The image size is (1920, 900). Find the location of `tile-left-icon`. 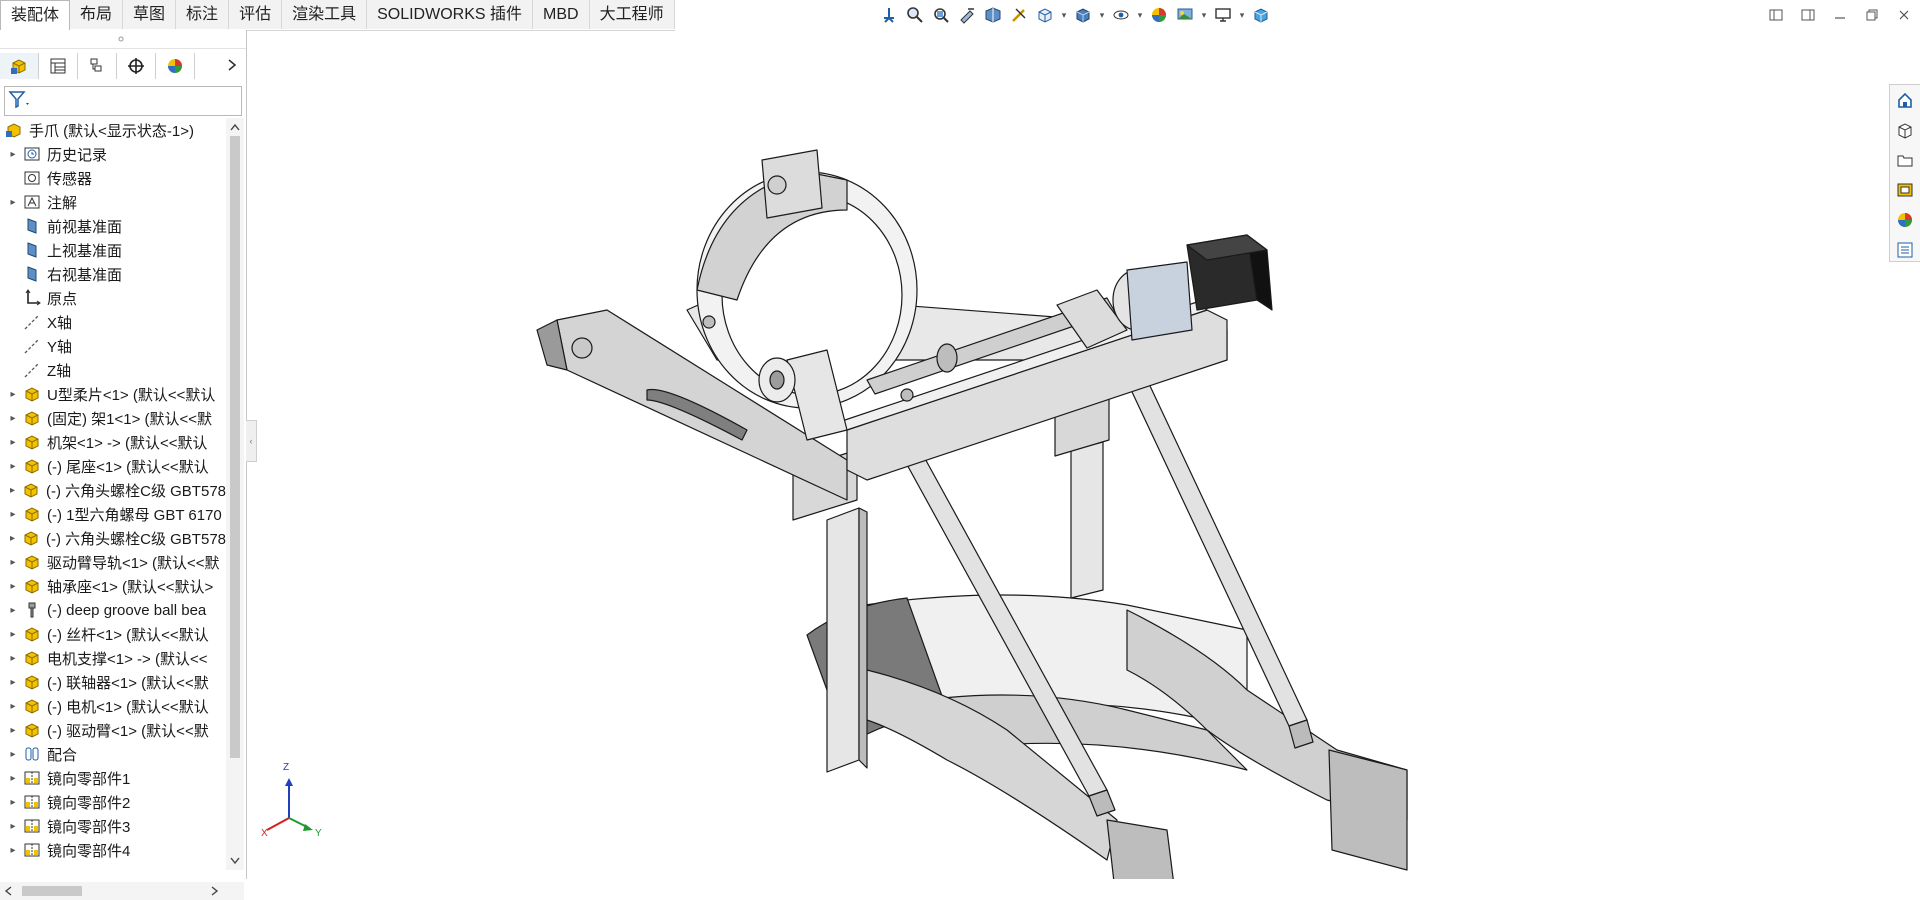

tile-left-icon is located at coordinates (1776, 15).